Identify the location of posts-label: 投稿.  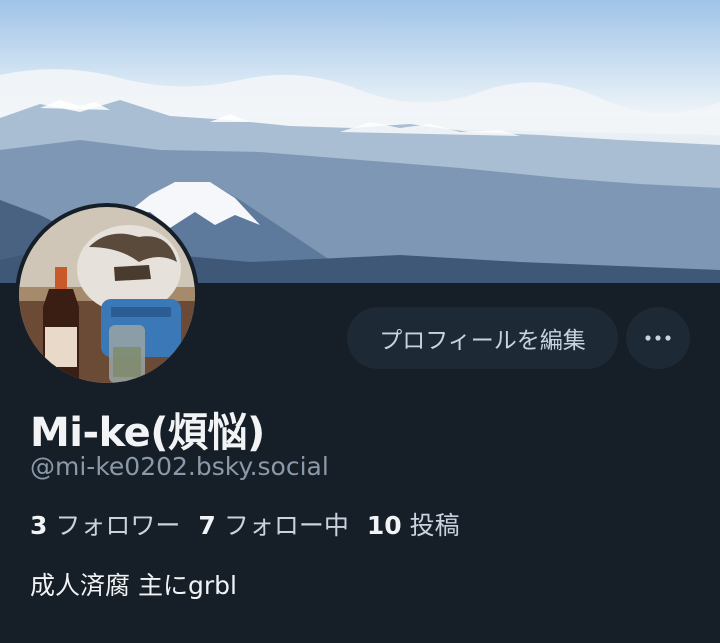
(434, 525).